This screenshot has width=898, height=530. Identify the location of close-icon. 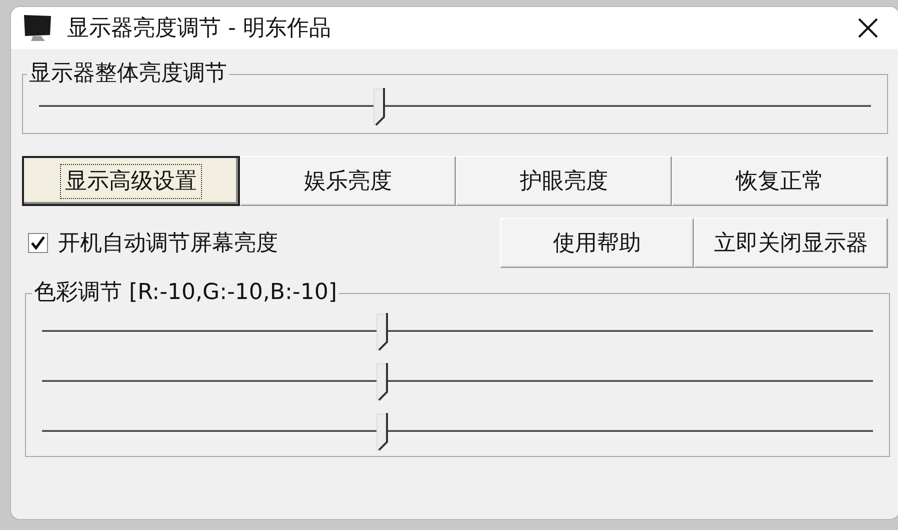
(868, 28).